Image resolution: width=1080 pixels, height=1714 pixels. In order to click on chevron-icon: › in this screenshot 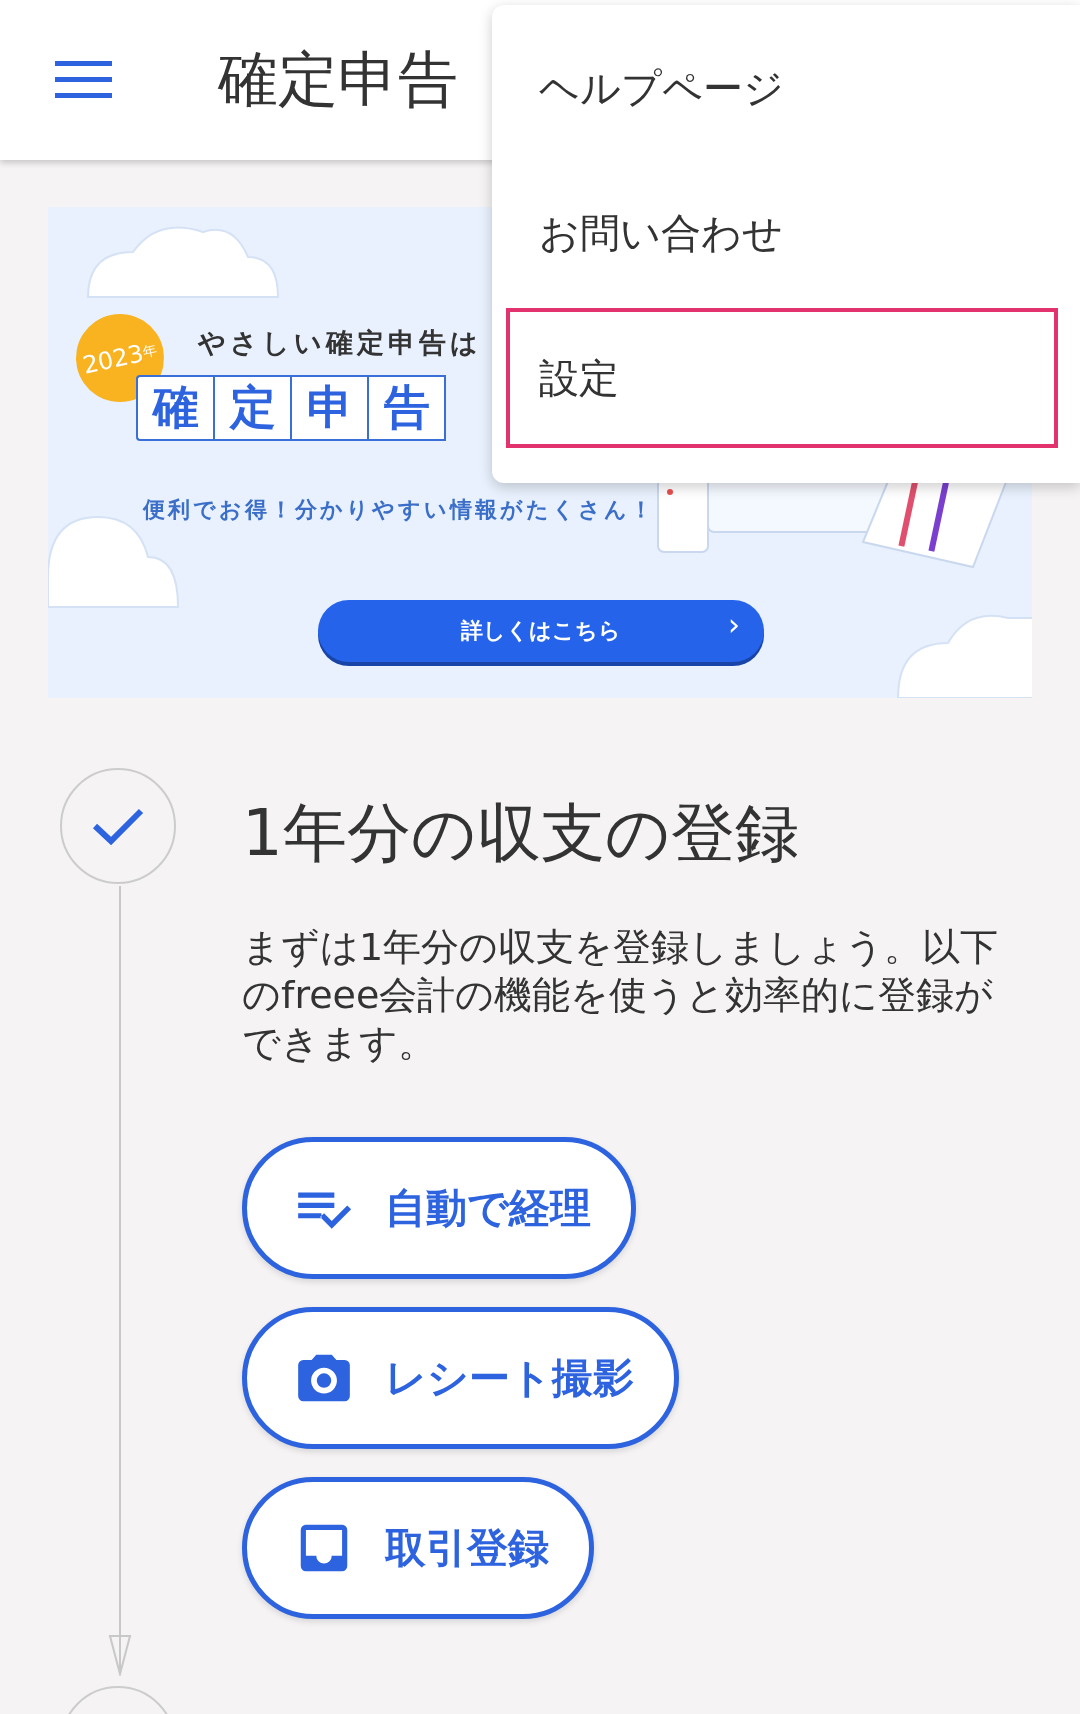, I will do `click(734, 624)`.